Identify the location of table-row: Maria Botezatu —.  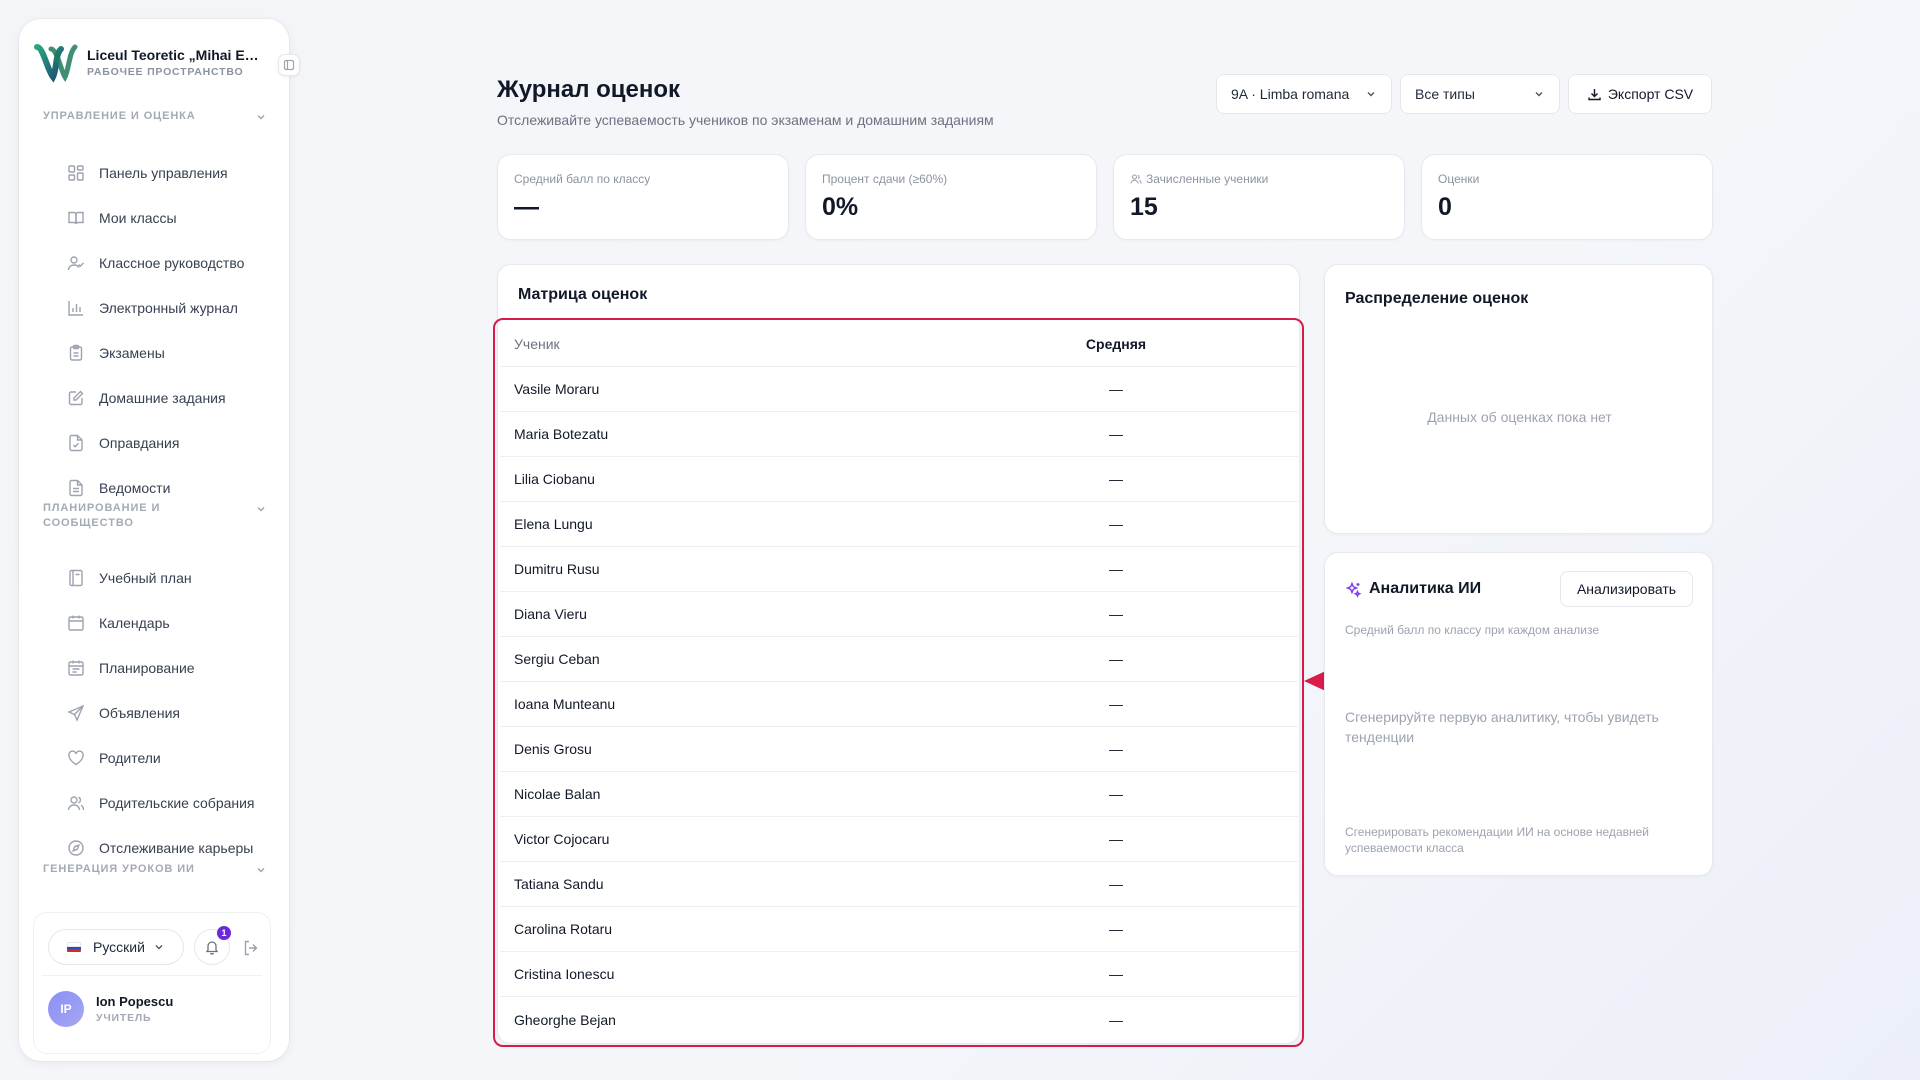
(899, 434).